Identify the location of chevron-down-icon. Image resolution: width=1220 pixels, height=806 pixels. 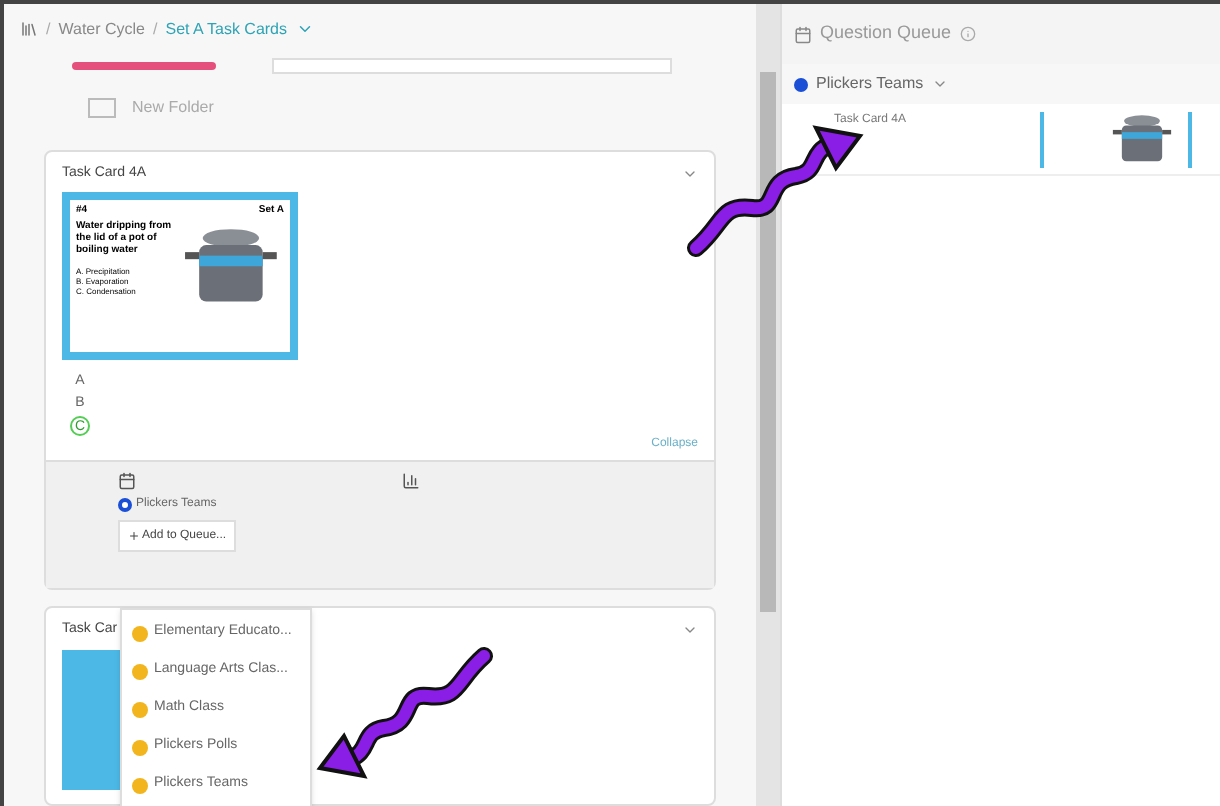
(939, 84).